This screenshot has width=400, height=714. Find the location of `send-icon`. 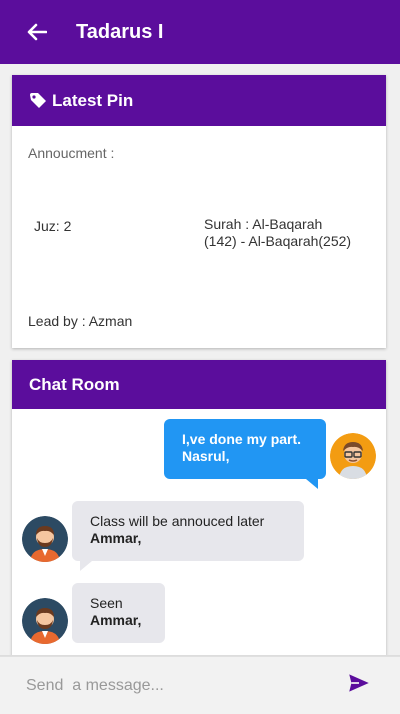

send-icon is located at coordinates (359, 683).